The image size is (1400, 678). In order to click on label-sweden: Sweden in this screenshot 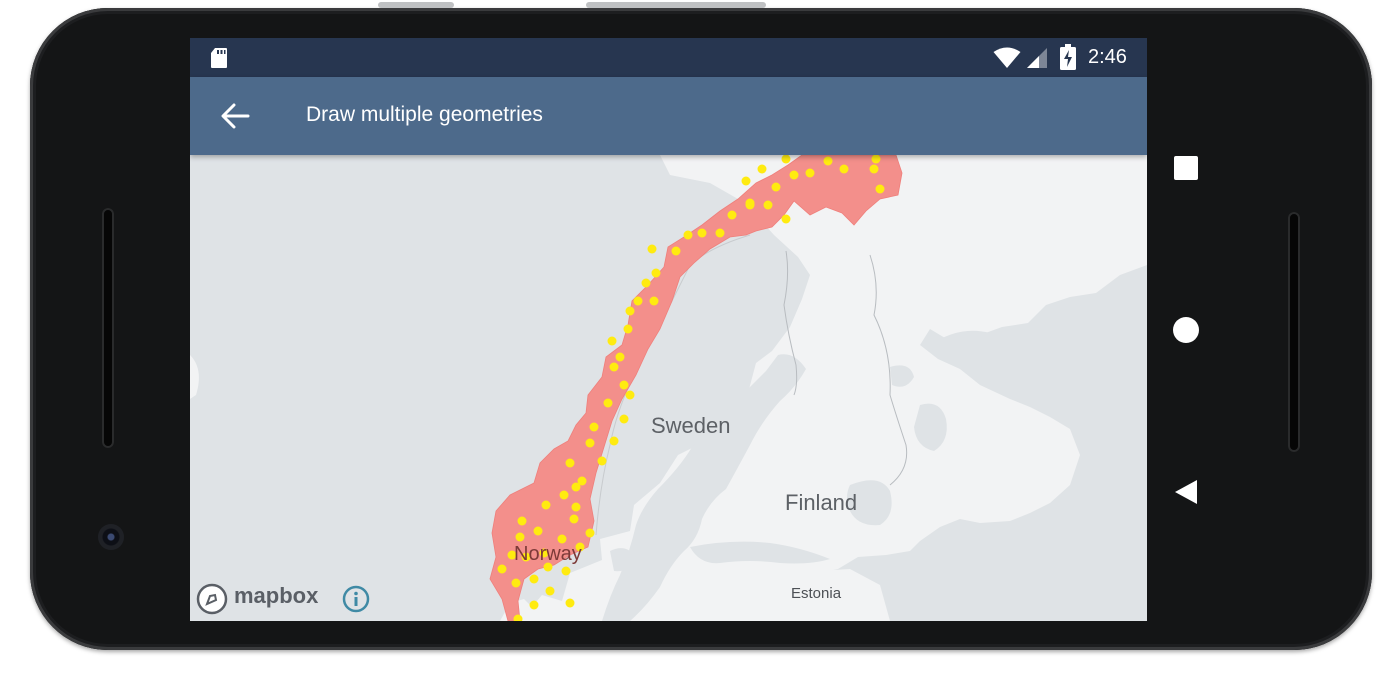, I will do `click(691, 425)`.